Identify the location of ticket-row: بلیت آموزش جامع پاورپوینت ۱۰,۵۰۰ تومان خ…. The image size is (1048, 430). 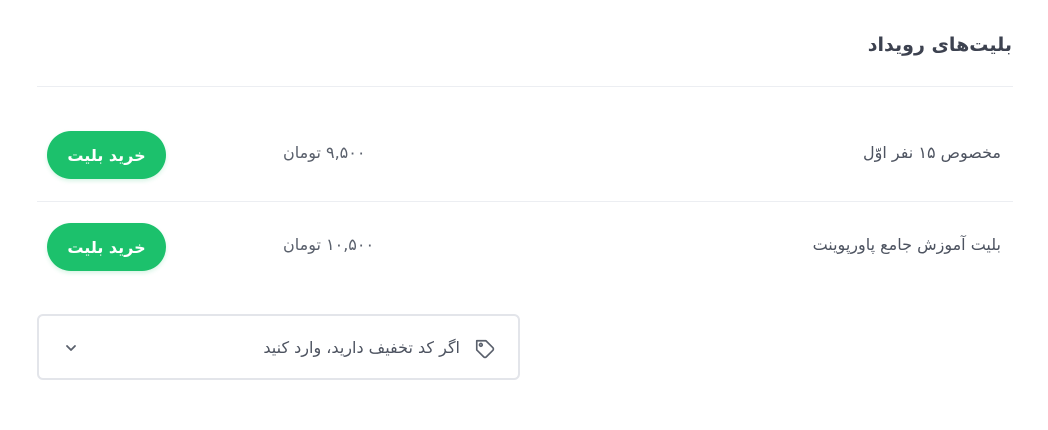
(525, 247).